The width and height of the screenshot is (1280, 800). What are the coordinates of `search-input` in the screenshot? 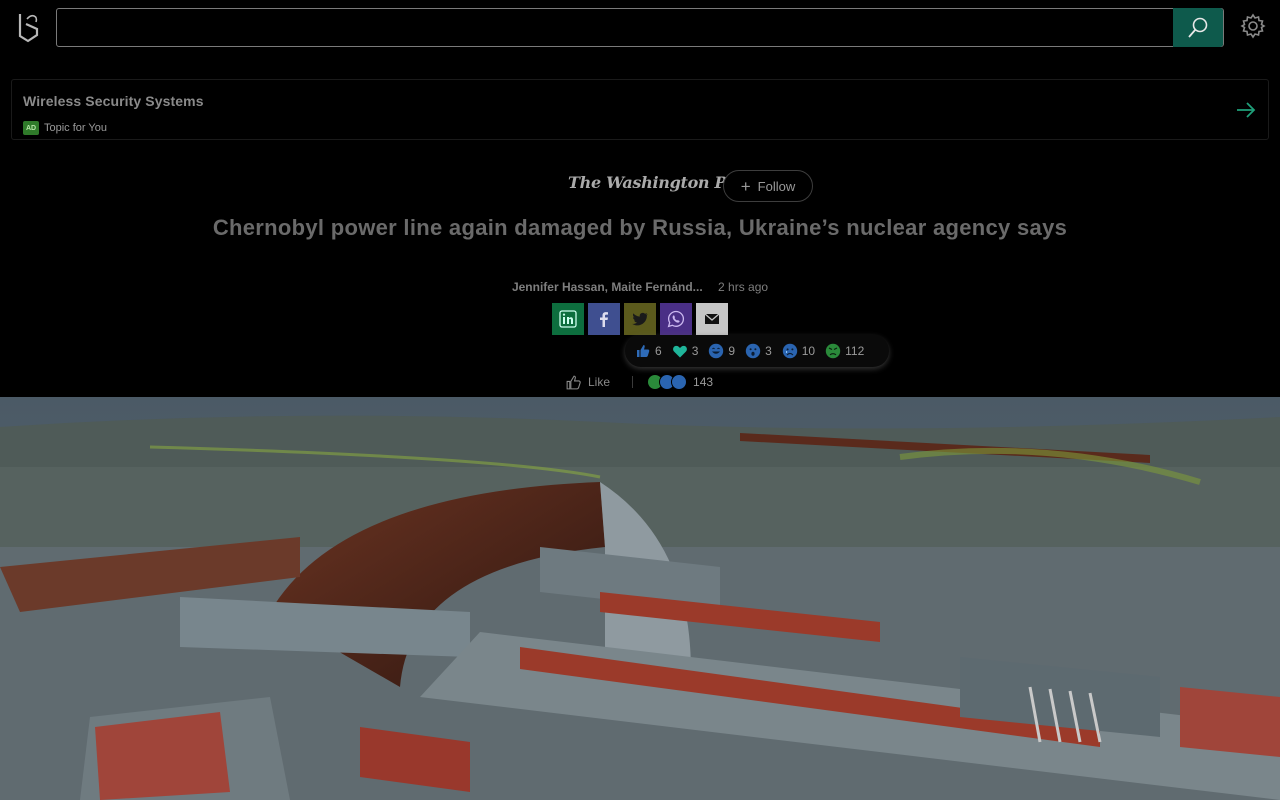 It's located at (615, 27).